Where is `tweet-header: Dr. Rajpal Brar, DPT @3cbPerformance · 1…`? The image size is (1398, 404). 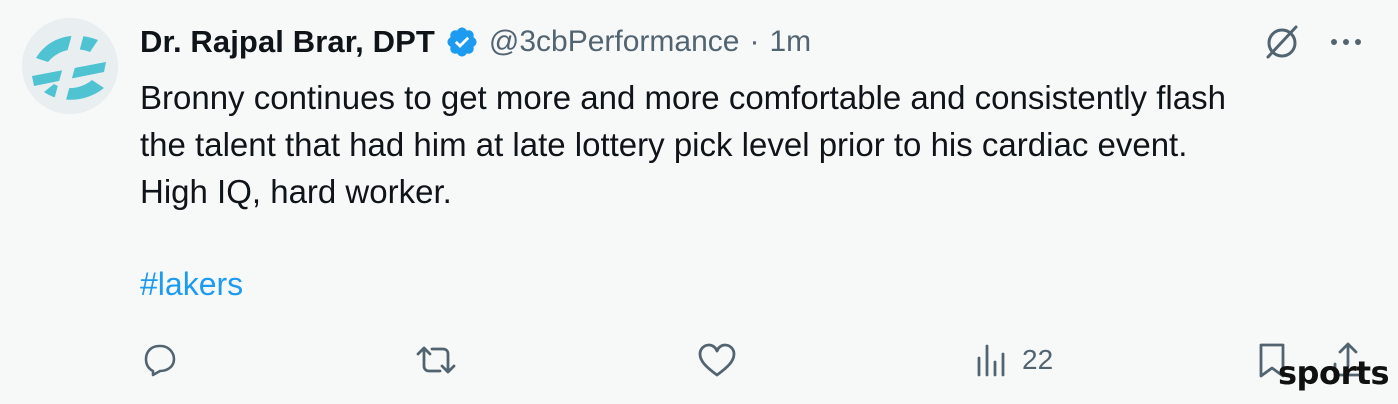
tweet-header: Dr. Rajpal Brar, DPT @3cbPerformance · 1… is located at coordinates (475, 42).